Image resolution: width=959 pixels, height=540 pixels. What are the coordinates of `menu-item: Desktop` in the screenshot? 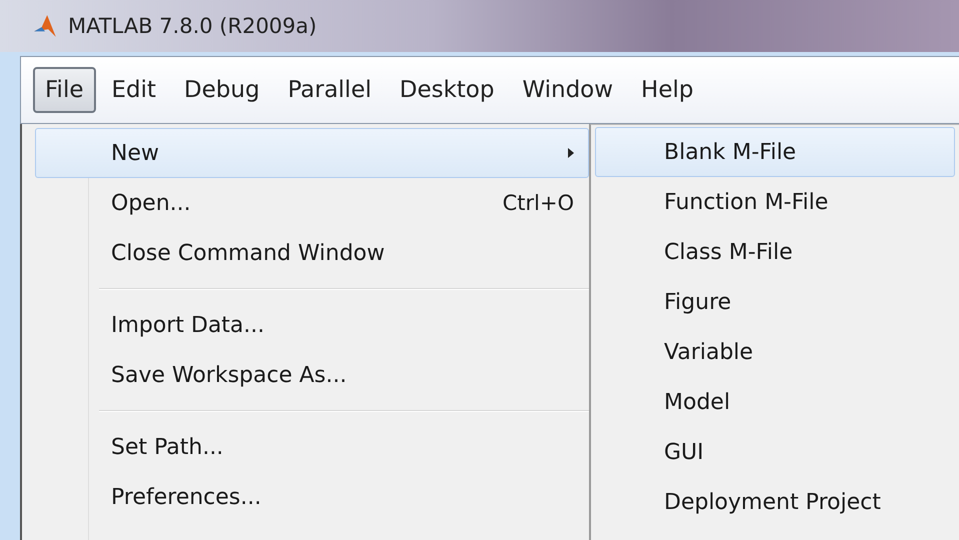 It's located at (447, 90).